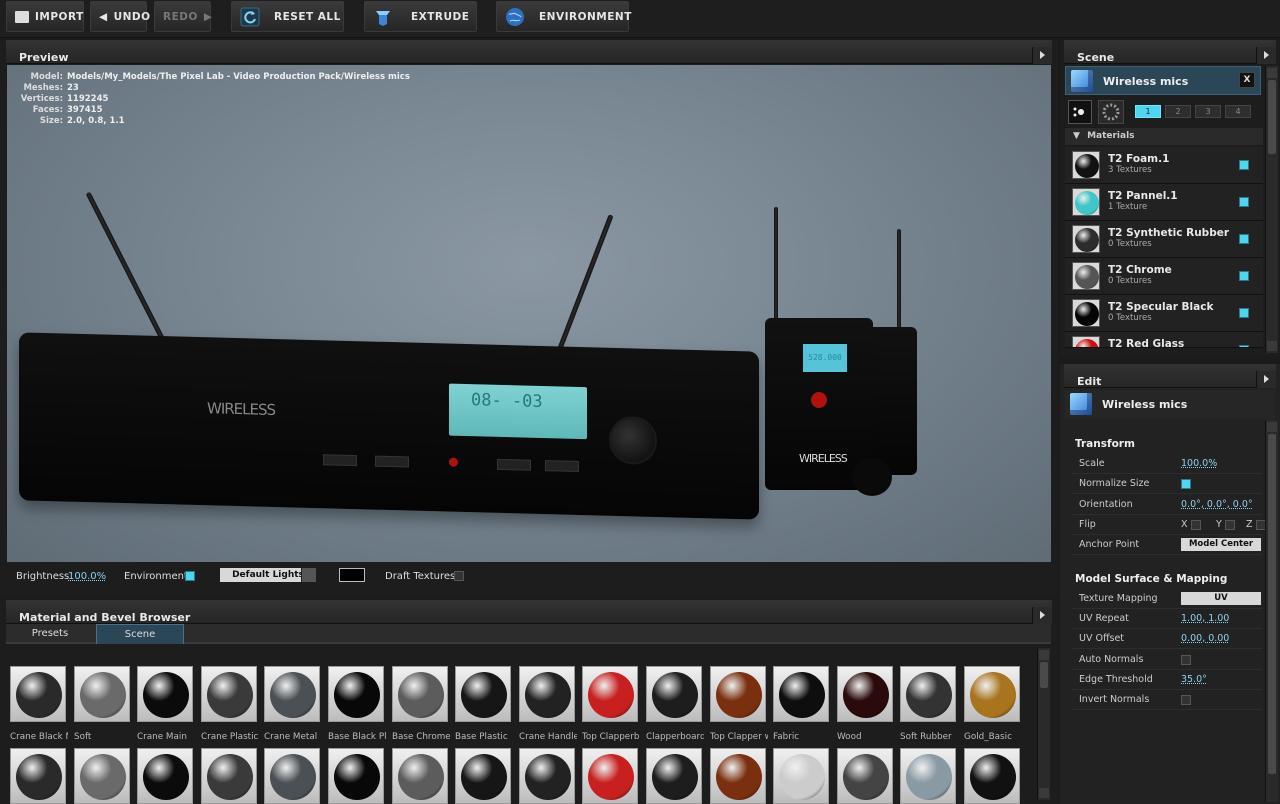 This screenshot has width=1280, height=804. I want to click on material-preset: Crane Black M, so click(40, 704).